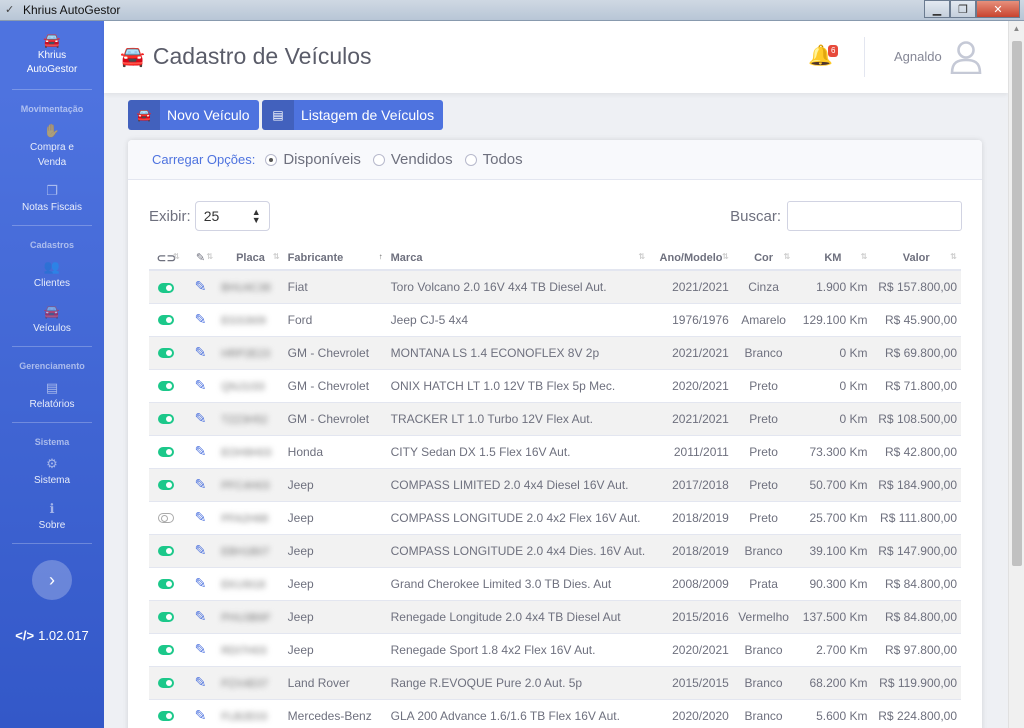 The height and width of the screenshot is (728, 1024). What do you see at coordinates (232, 216) in the screenshot?
I see `page-size-select: 25 ▲ ▼` at bounding box center [232, 216].